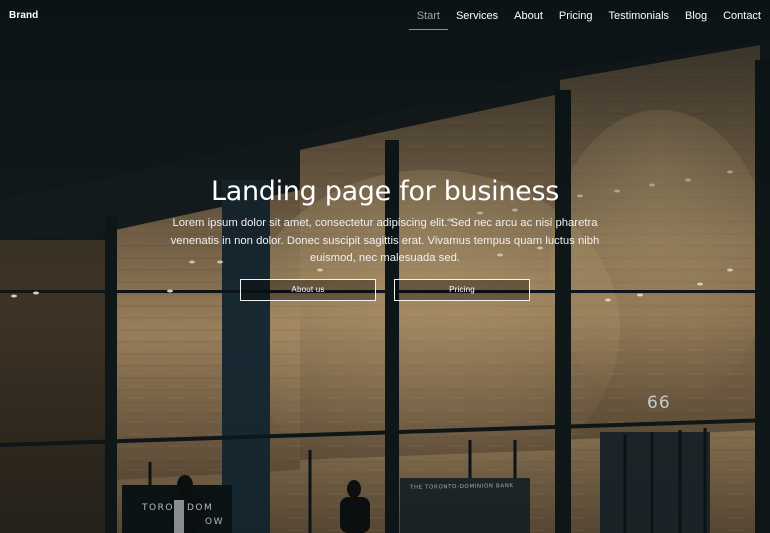 The height and width of the screenshot is (533, 770). What do you see at coordinates (576, 15) in the screenshot?
I see `nav-link-pricing: Pricing` at bounding box center [576, 15].